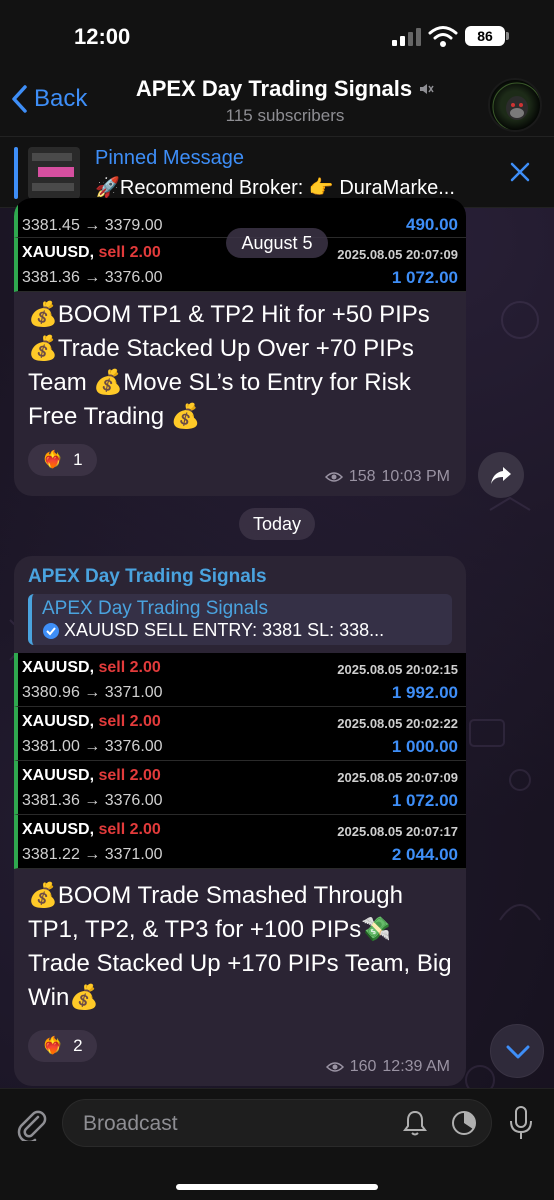 This screenshot has height=1200, width=554. I want to click on reaction-chip: ❤️‍🔥 2, so click(62, 1046).